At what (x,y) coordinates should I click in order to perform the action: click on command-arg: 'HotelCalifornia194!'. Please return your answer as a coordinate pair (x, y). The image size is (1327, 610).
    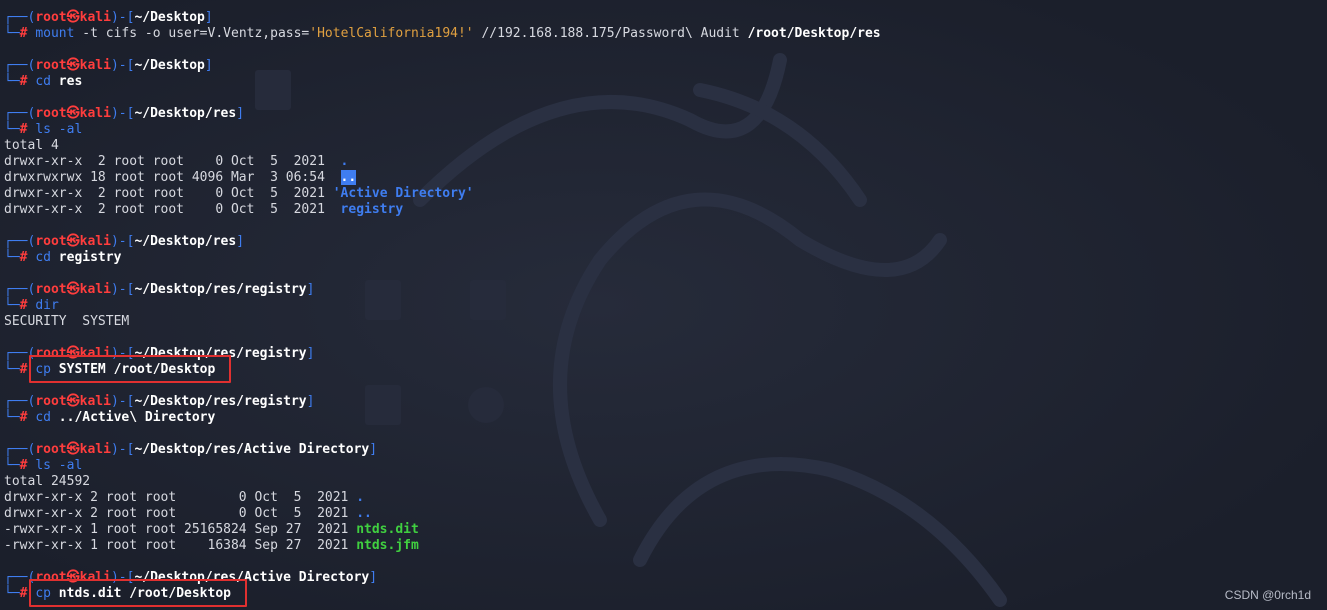
    Looking at the image, I should click on (391, 33).